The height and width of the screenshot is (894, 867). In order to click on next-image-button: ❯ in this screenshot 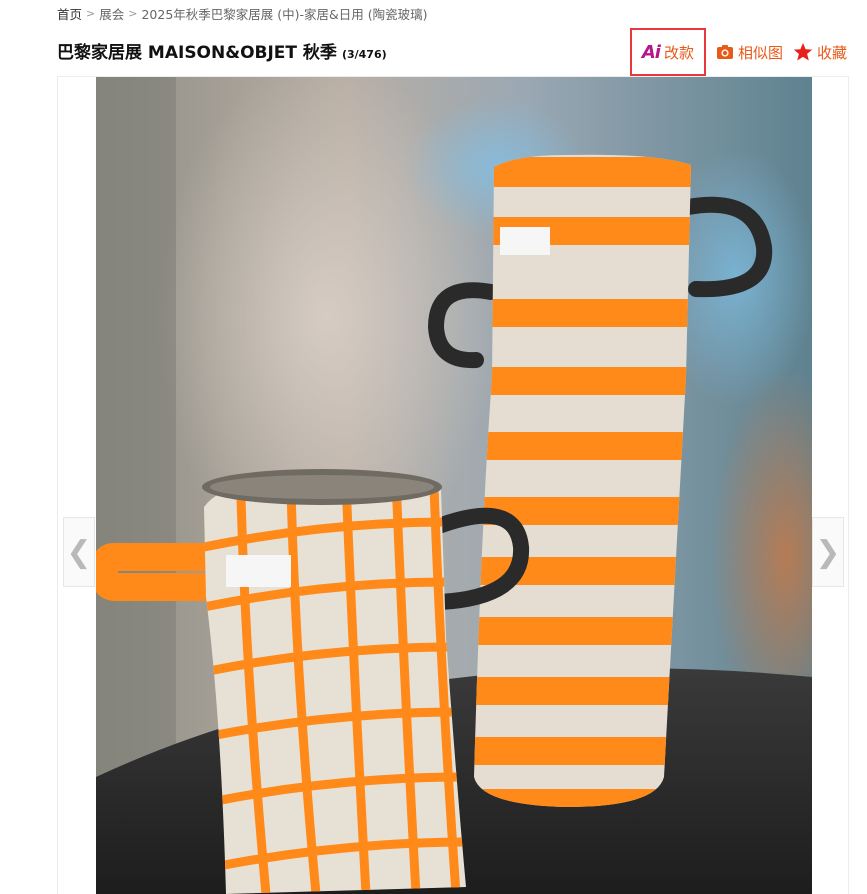, I will do `click(828, 552)`.